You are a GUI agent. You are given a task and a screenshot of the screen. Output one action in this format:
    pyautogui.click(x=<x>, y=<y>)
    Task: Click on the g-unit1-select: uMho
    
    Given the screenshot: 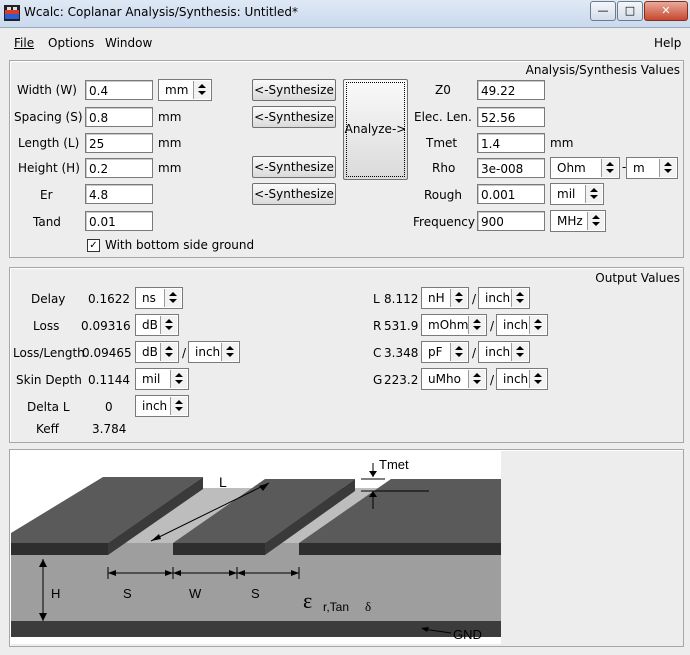 What is the action you would take?
    pyautogui.click(x=454, y=379)
    